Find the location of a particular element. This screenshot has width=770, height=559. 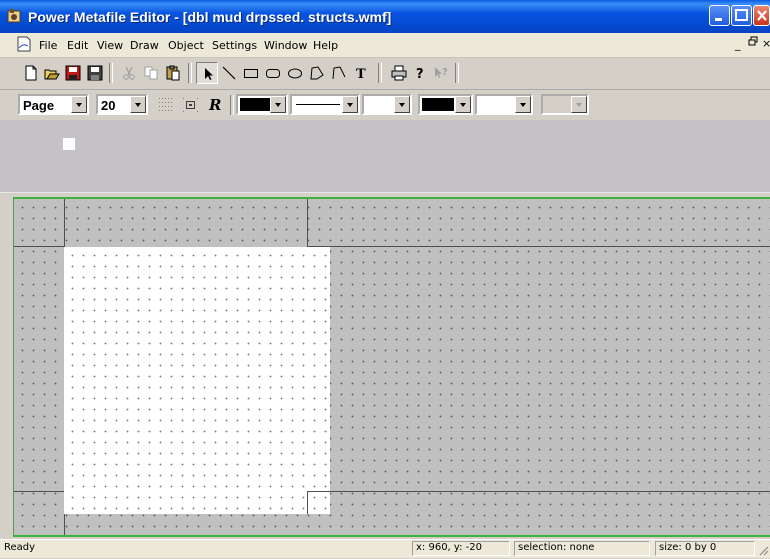

status-message: Ready is located at coordinates (20, 547).